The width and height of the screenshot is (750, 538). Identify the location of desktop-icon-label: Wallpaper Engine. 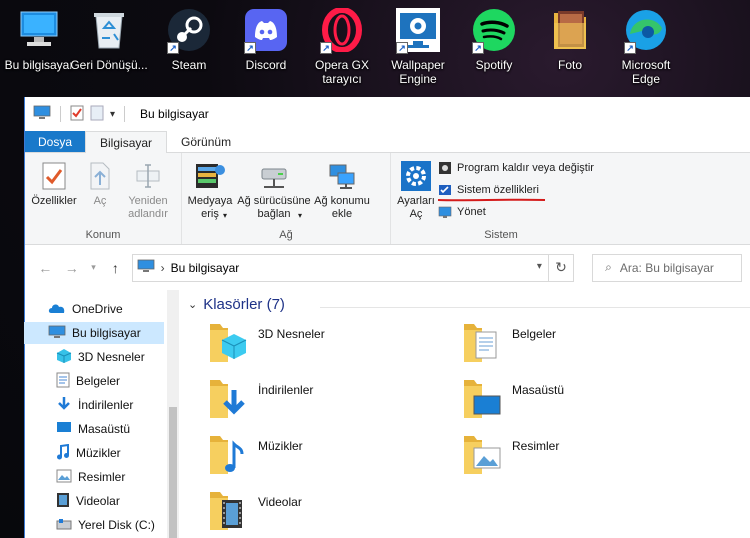
(418, 72).